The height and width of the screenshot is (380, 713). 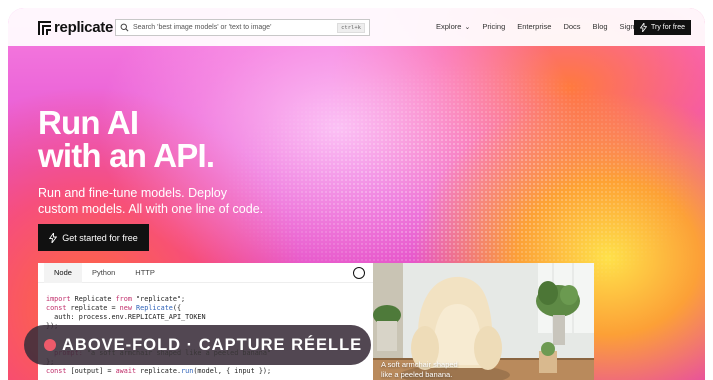 What do you see at coordinates (58, 299) in the screenshot?
I see `code-token: import` at bounding box center [58, 299].